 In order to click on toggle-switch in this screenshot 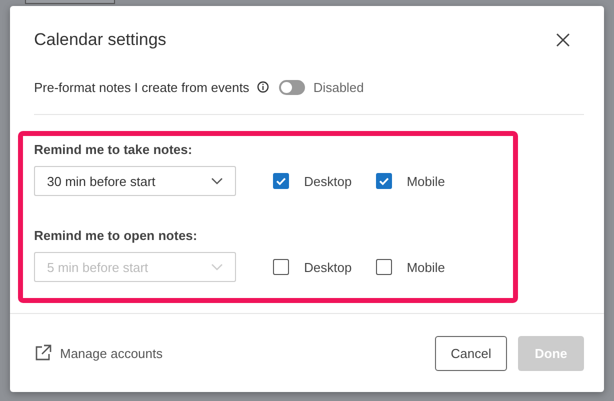, I will do `click(292, 87)`.